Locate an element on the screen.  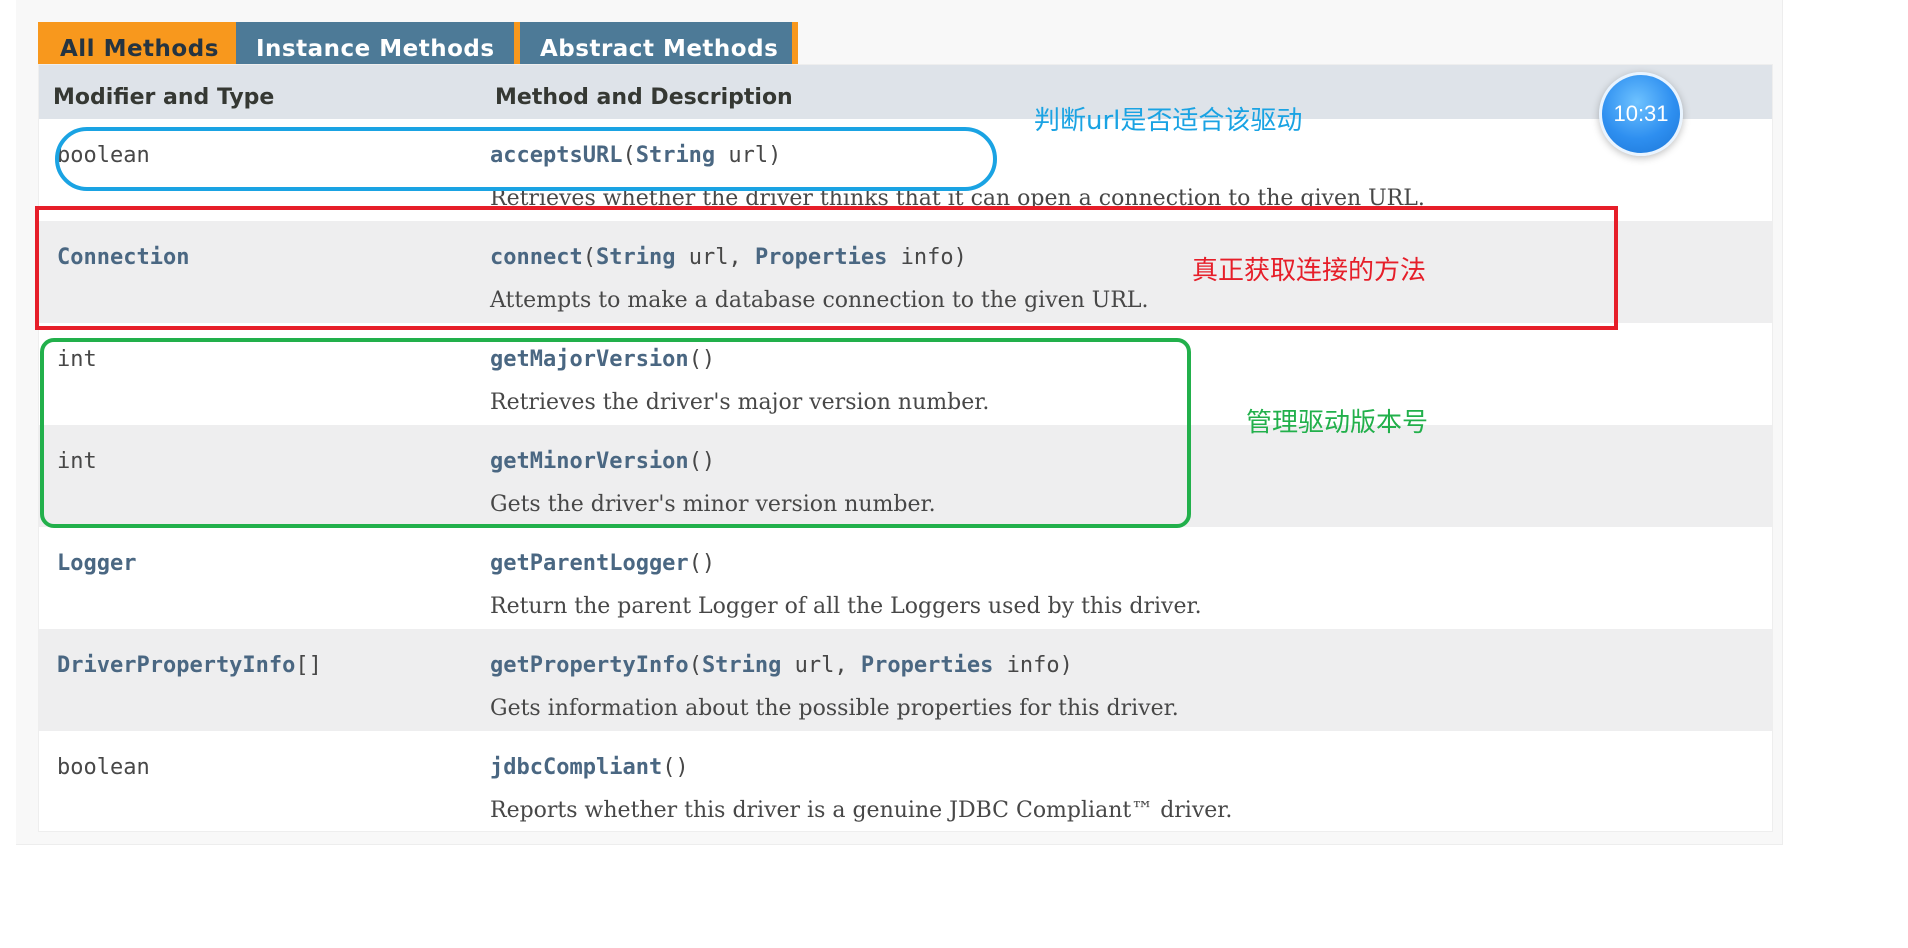
tab-abstract-methods: Abstract Methods is located at coordinates (659, 43).